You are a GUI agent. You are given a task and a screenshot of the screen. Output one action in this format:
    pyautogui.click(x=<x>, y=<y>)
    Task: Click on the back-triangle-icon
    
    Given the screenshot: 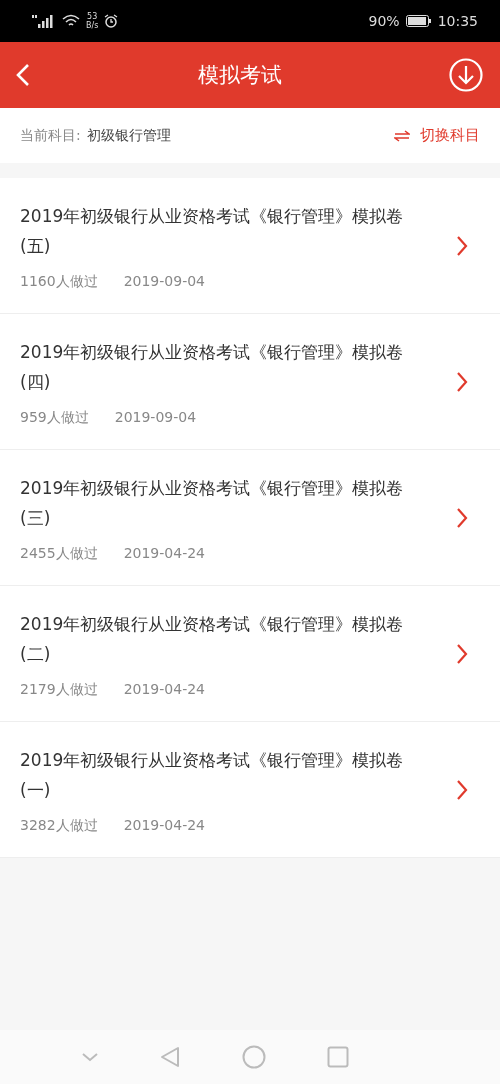 What is the action you would take?
    pyautogui.click(x=170, y=1057)
    